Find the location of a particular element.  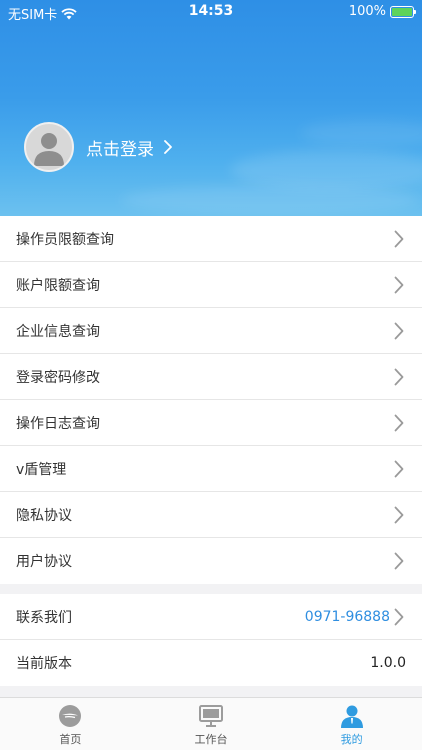

menu-item-label: 账户限额查询 is located at coordinates (58, 285).